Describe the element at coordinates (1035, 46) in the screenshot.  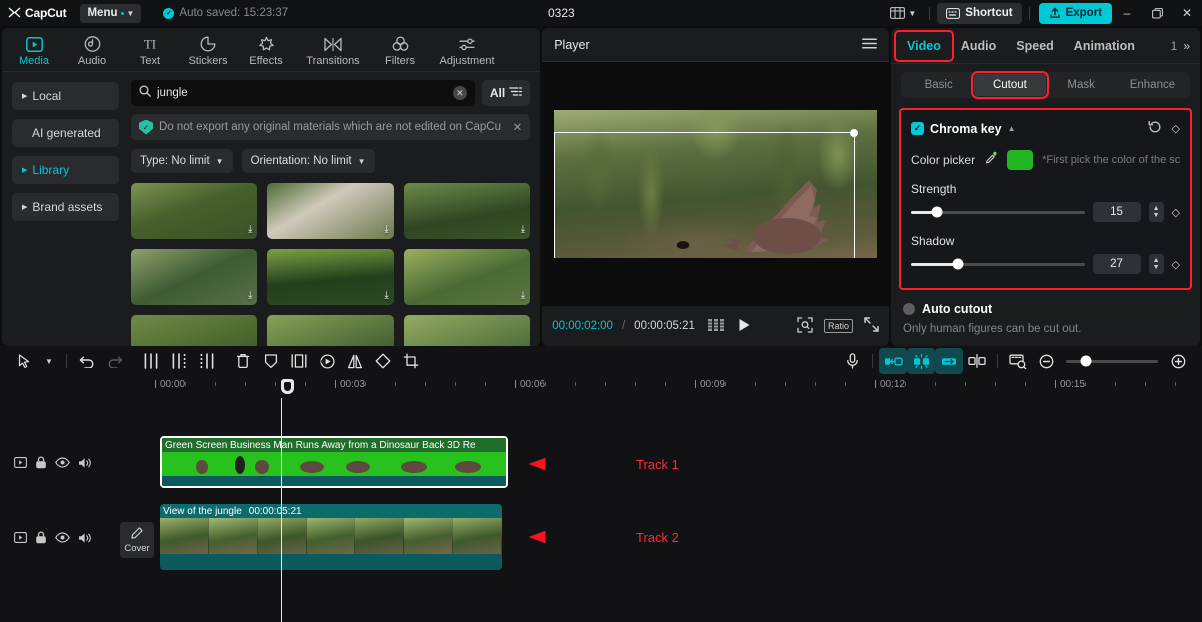
I see `tab-speed: Speed` at that location.